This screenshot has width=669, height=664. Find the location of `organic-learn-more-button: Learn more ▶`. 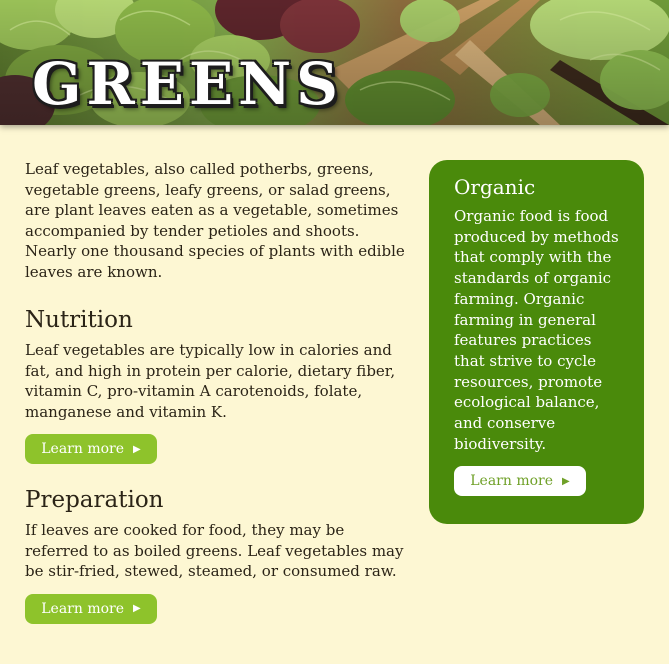

organic-learn-more-button: Learn more ▶ is located at coordinates (520, 481).